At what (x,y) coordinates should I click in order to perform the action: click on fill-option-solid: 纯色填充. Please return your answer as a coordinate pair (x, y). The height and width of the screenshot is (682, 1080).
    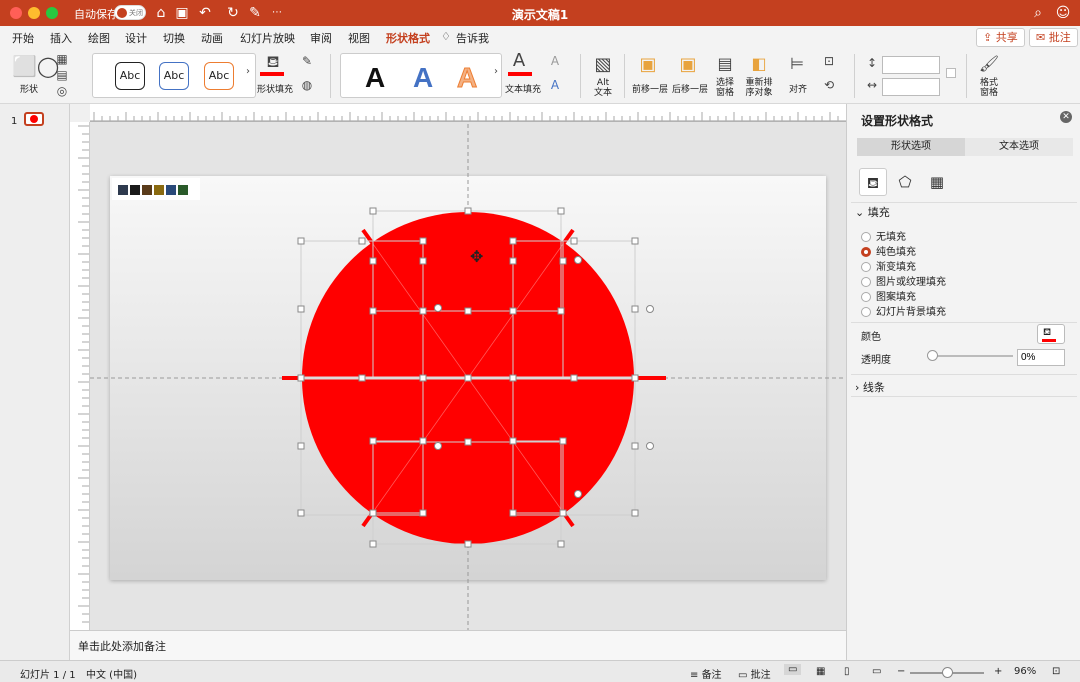
    Looking at the image, I should click on (888, 250).